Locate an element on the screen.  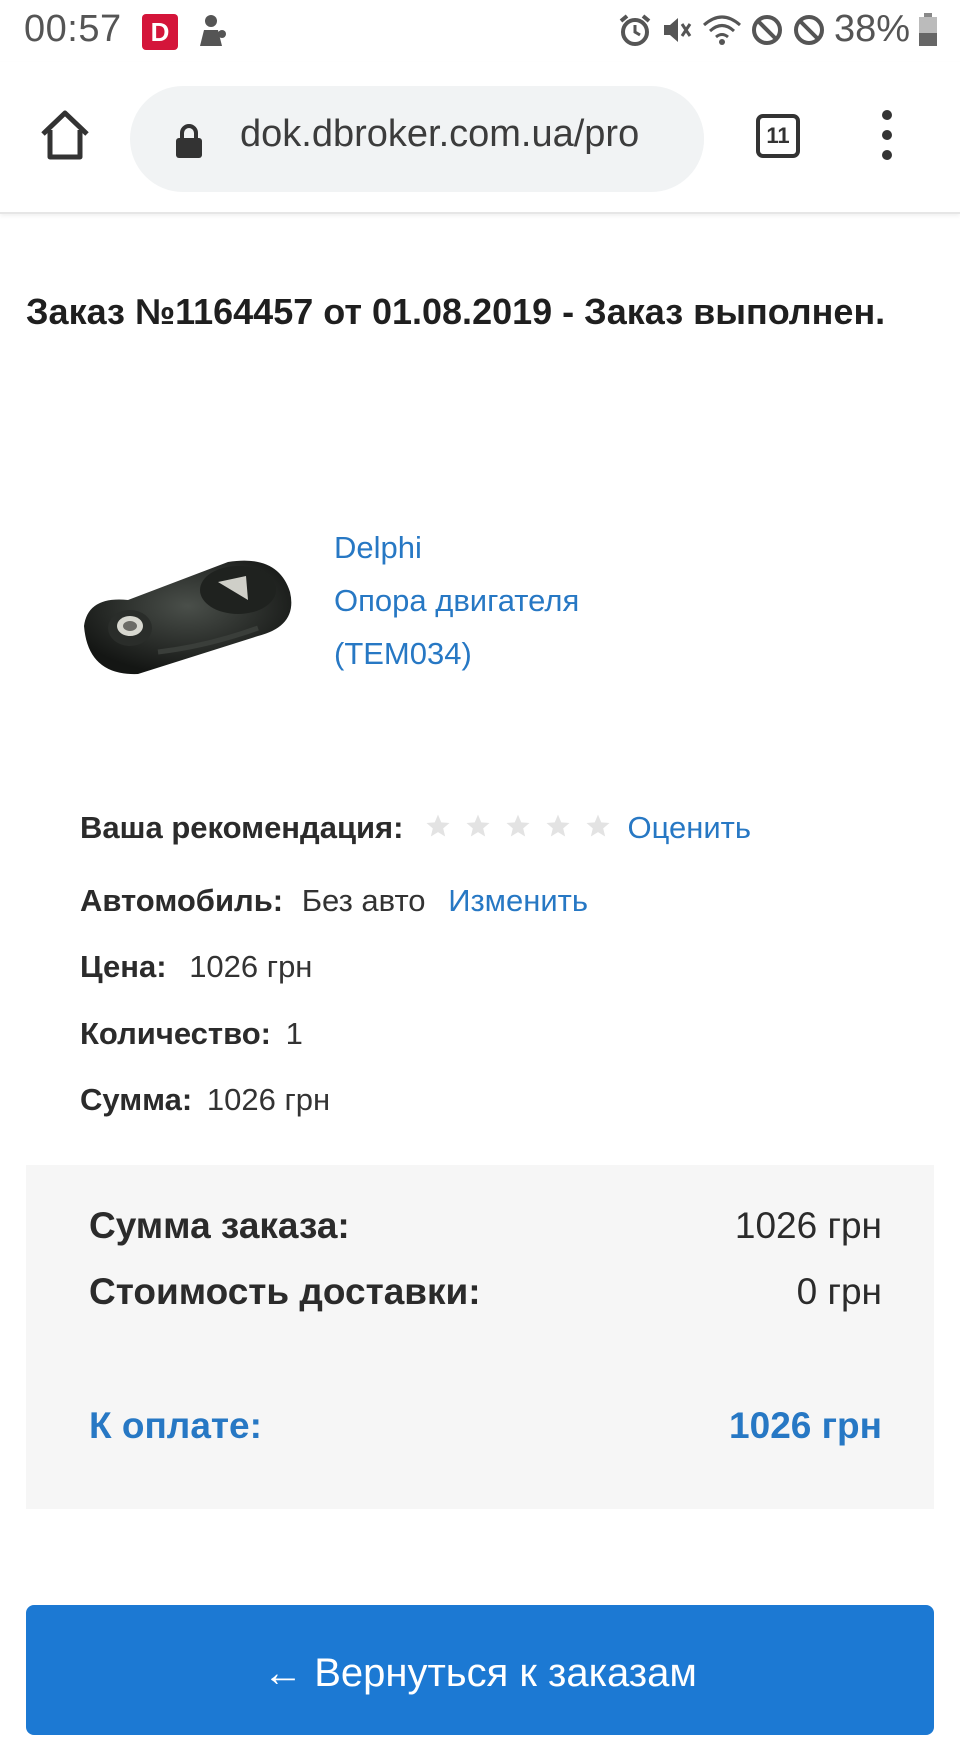
product-link: Delphi Опора двигателя (TEM034) is located at coordinates (456, 600).